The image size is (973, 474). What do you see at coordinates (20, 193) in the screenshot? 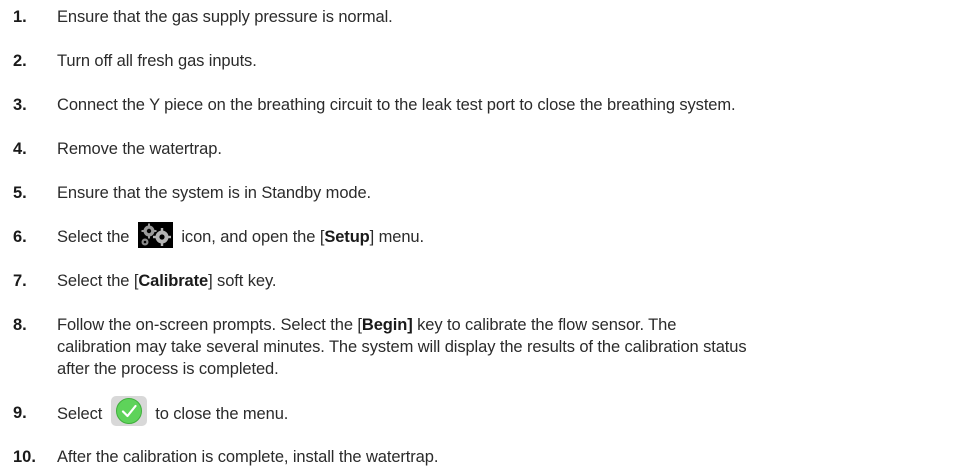
I see `step-number: 5.` at bounding box center [20, 193].